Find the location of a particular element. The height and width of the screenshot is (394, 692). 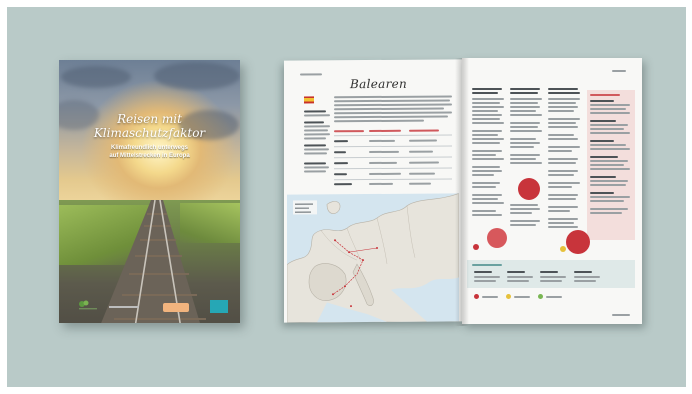

running-header is located at coordinates (311, 74).